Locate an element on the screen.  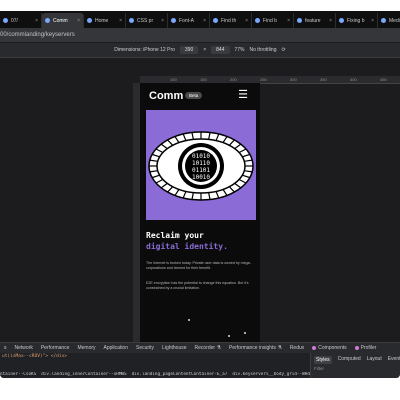
brand-logo: Comm is located at coordinates (166, 96).